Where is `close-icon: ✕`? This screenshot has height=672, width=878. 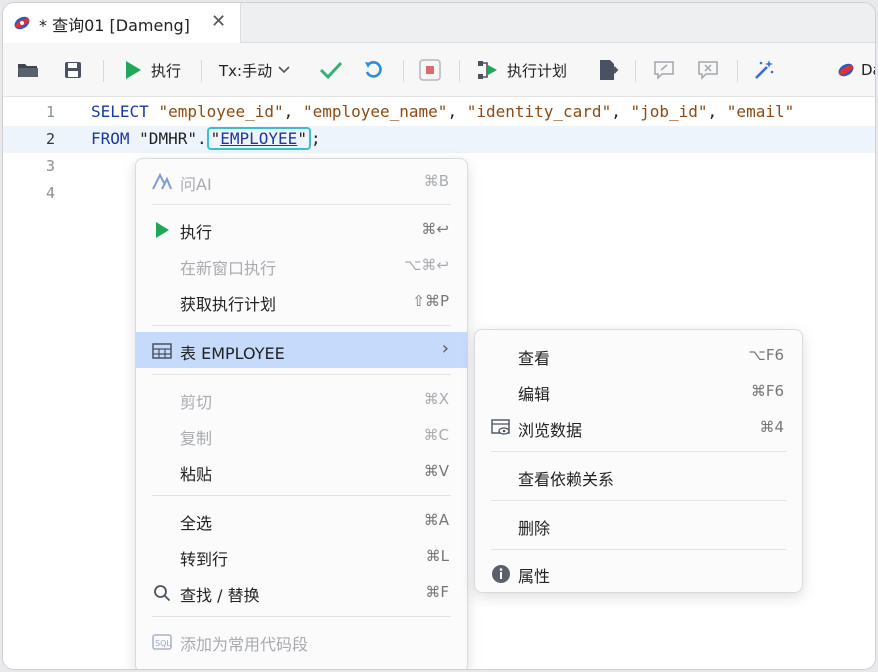 close-icon: ✕ is located at coordinates (218, 21).